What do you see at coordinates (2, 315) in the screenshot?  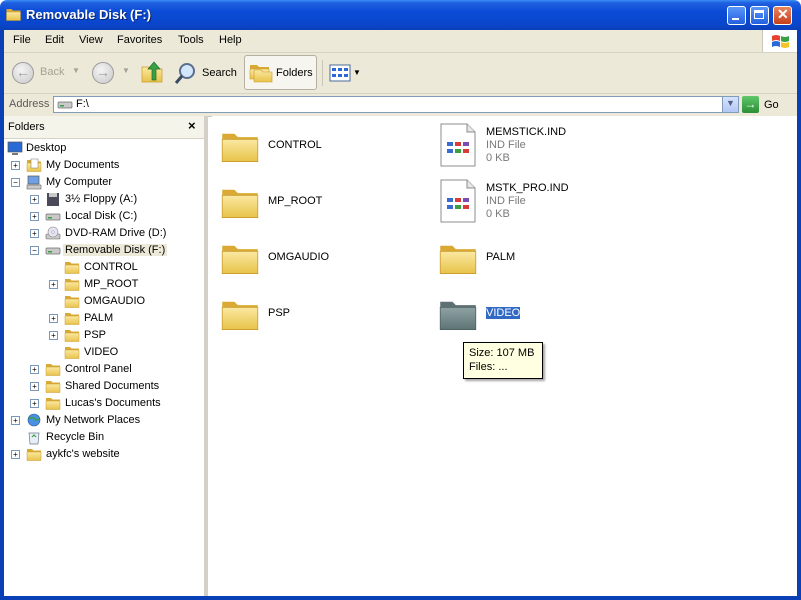 I see `window-frame-left` at bounding box center [2, 315].